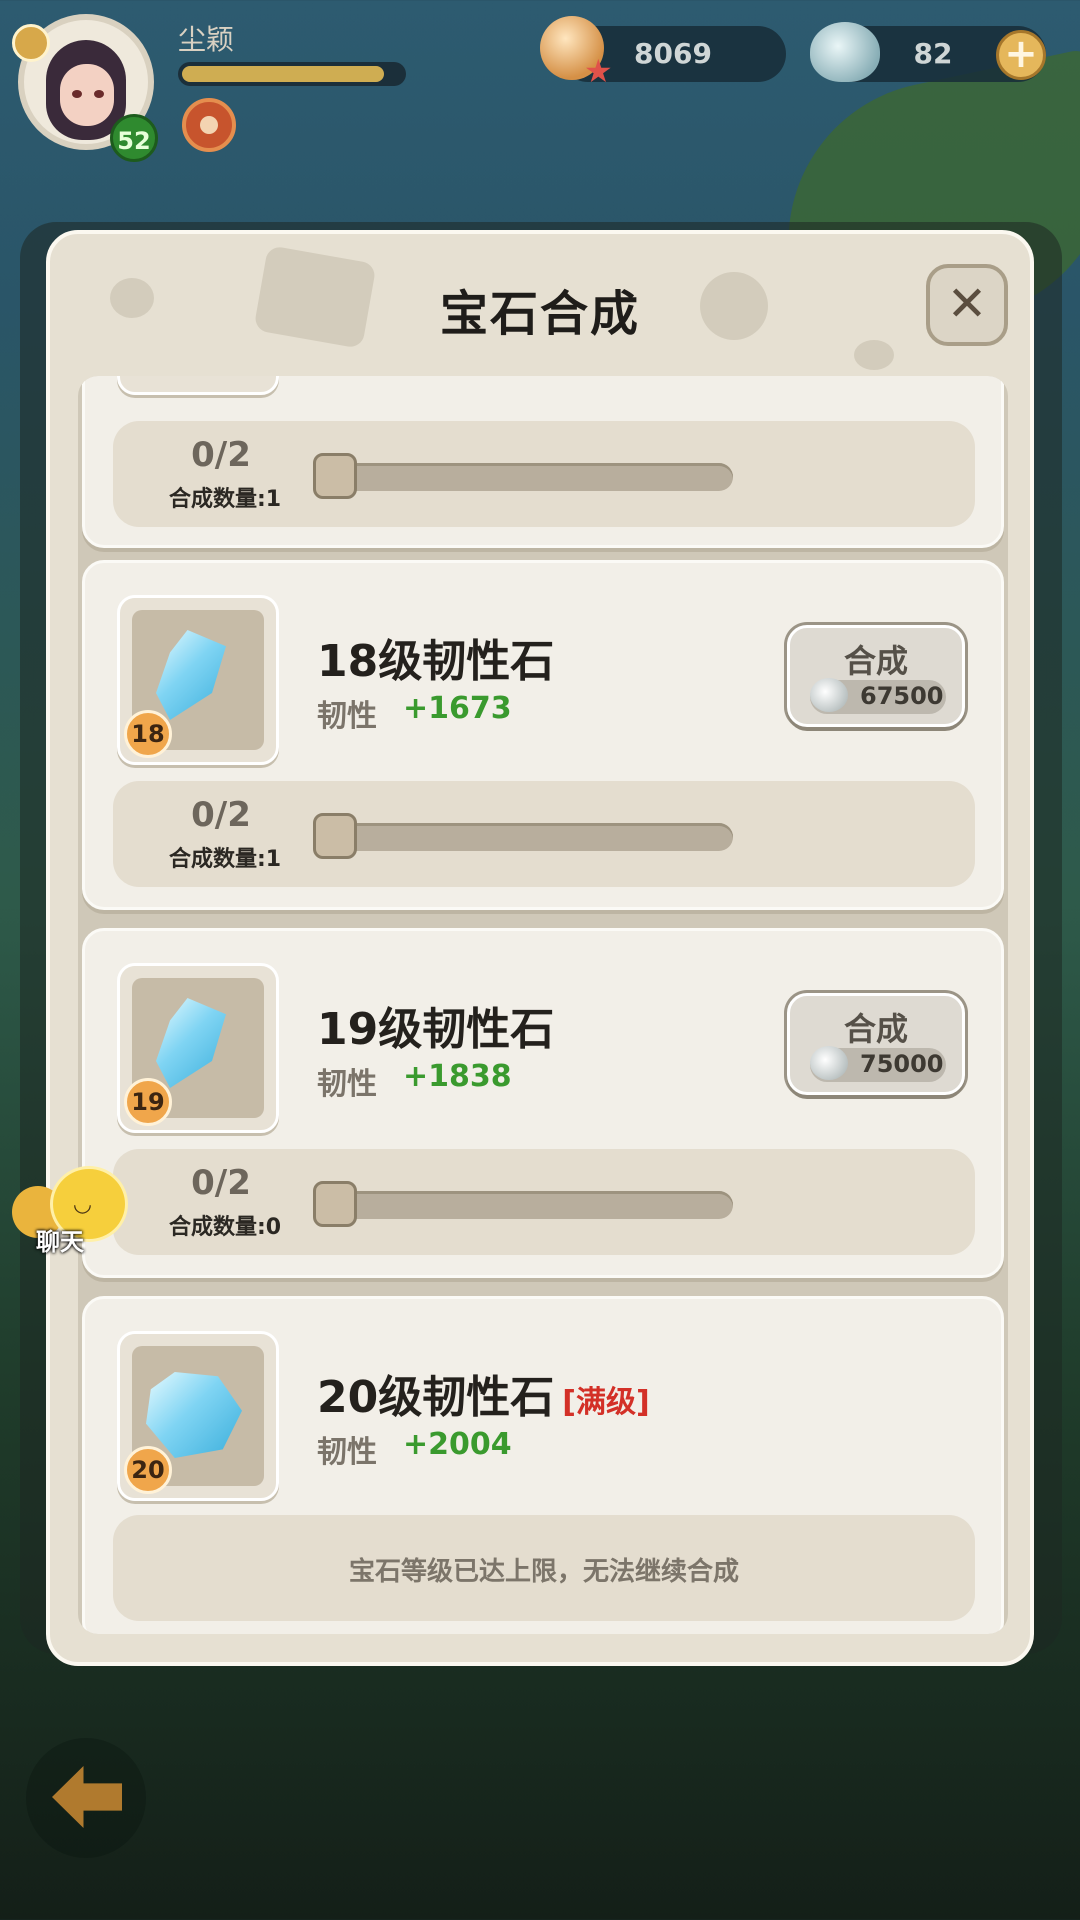 The width and height of the screenshot is (1080, 1920). I want to click on gem-slot: 19, so click(198, 1048).